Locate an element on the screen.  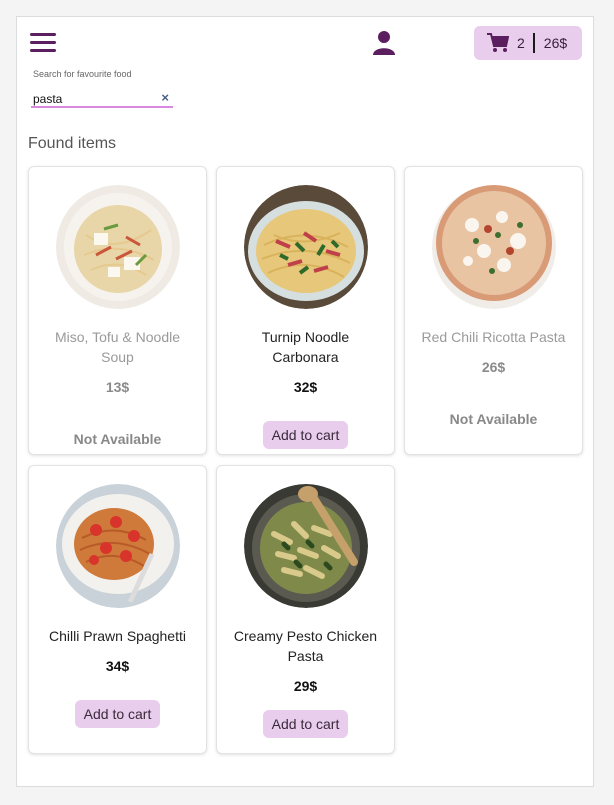
food-price: 26$ is located at coordinates (493, 367).